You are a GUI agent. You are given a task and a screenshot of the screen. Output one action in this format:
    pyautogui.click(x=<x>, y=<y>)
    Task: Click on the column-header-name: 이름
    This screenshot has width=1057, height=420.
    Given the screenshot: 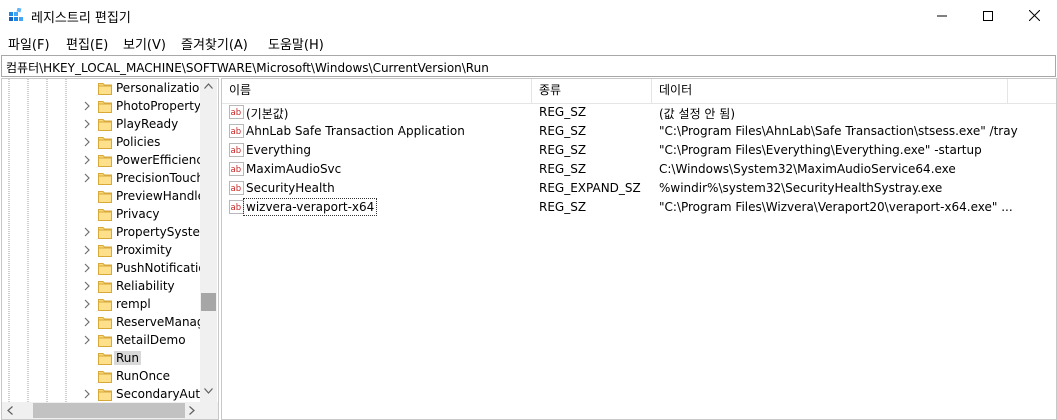 What is the action you would take?
    pyautogui.click(x=377, y=91)
    